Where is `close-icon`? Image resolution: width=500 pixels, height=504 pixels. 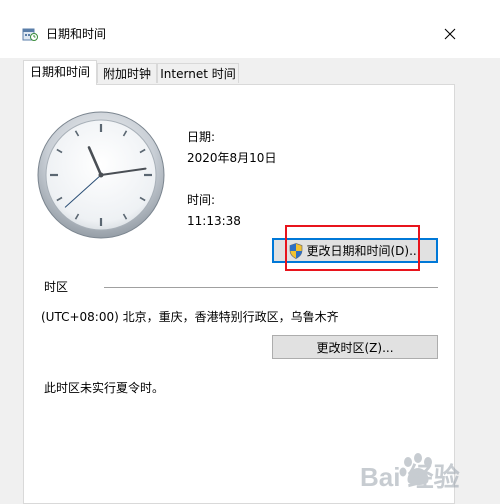 close-icon is located at coordinates (450, 34).